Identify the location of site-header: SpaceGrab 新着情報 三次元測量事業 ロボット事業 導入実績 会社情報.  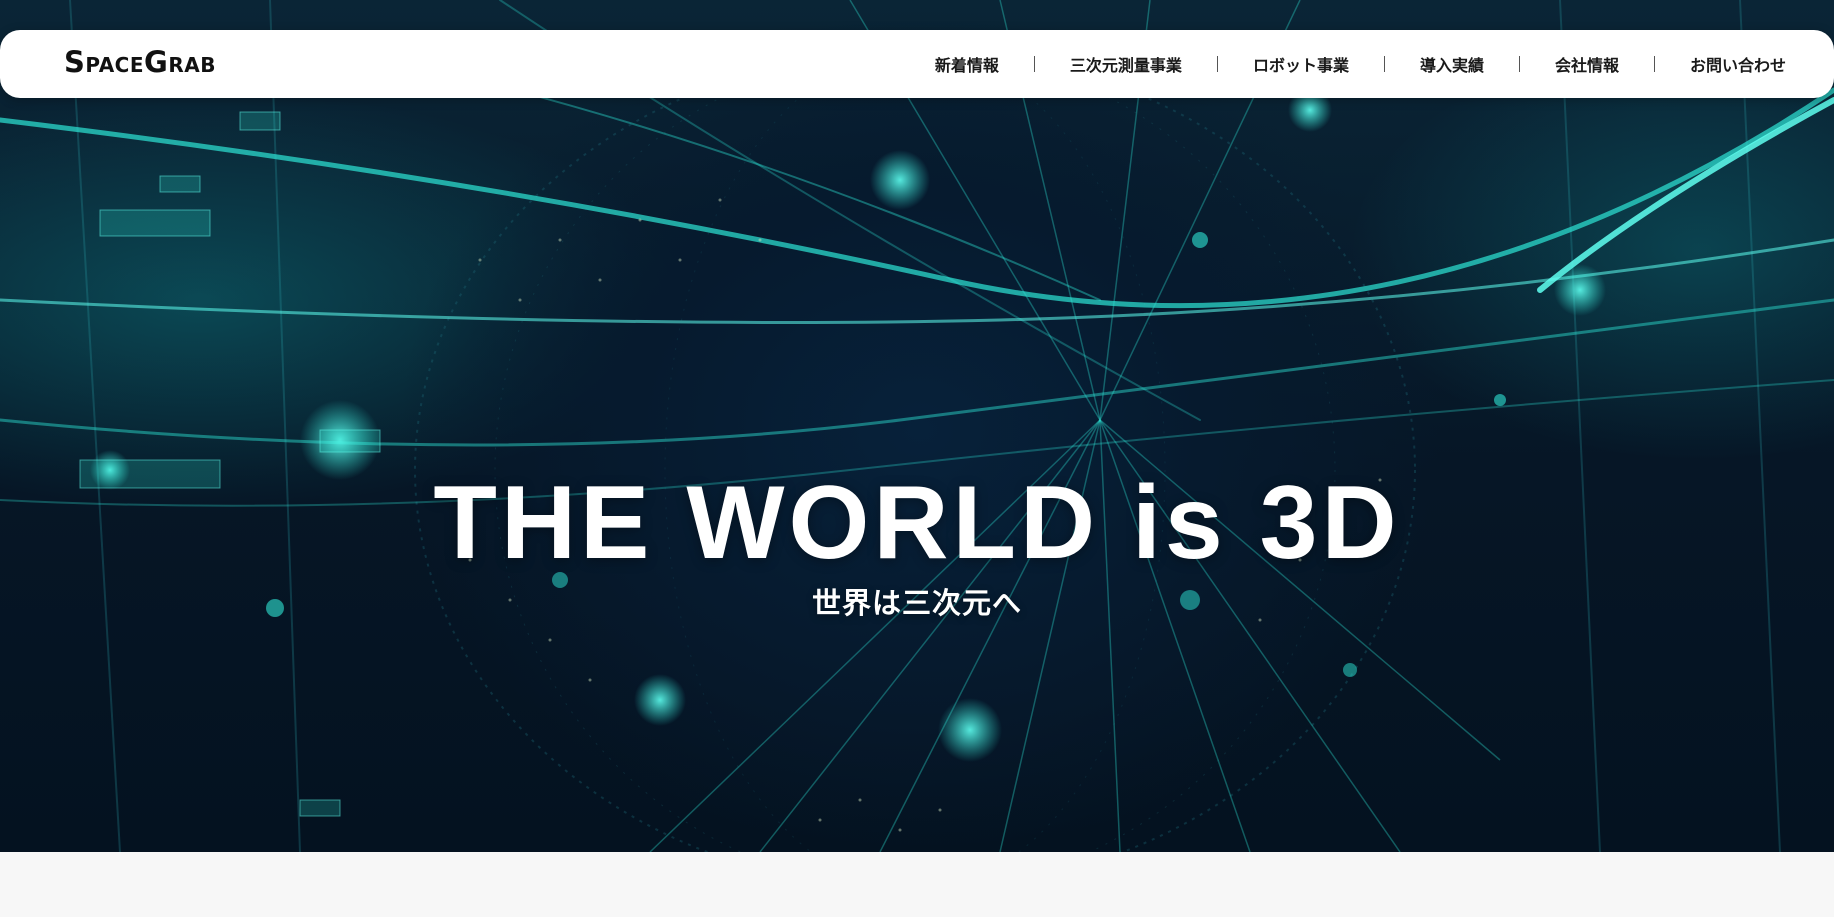
(917, 64).